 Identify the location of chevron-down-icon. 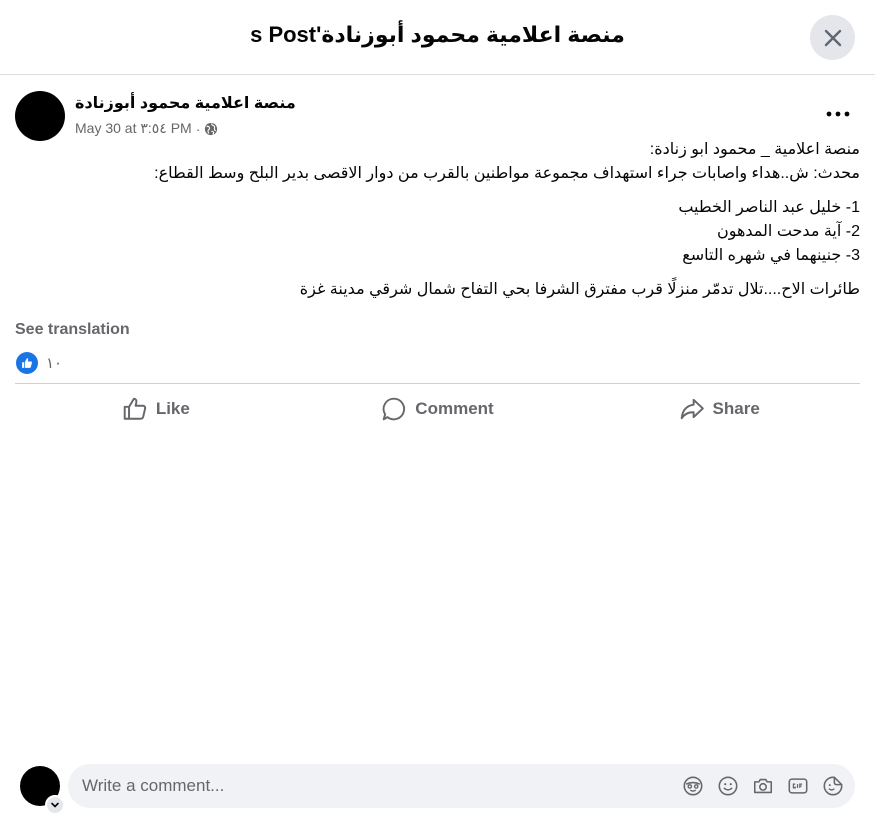
(55, 805).